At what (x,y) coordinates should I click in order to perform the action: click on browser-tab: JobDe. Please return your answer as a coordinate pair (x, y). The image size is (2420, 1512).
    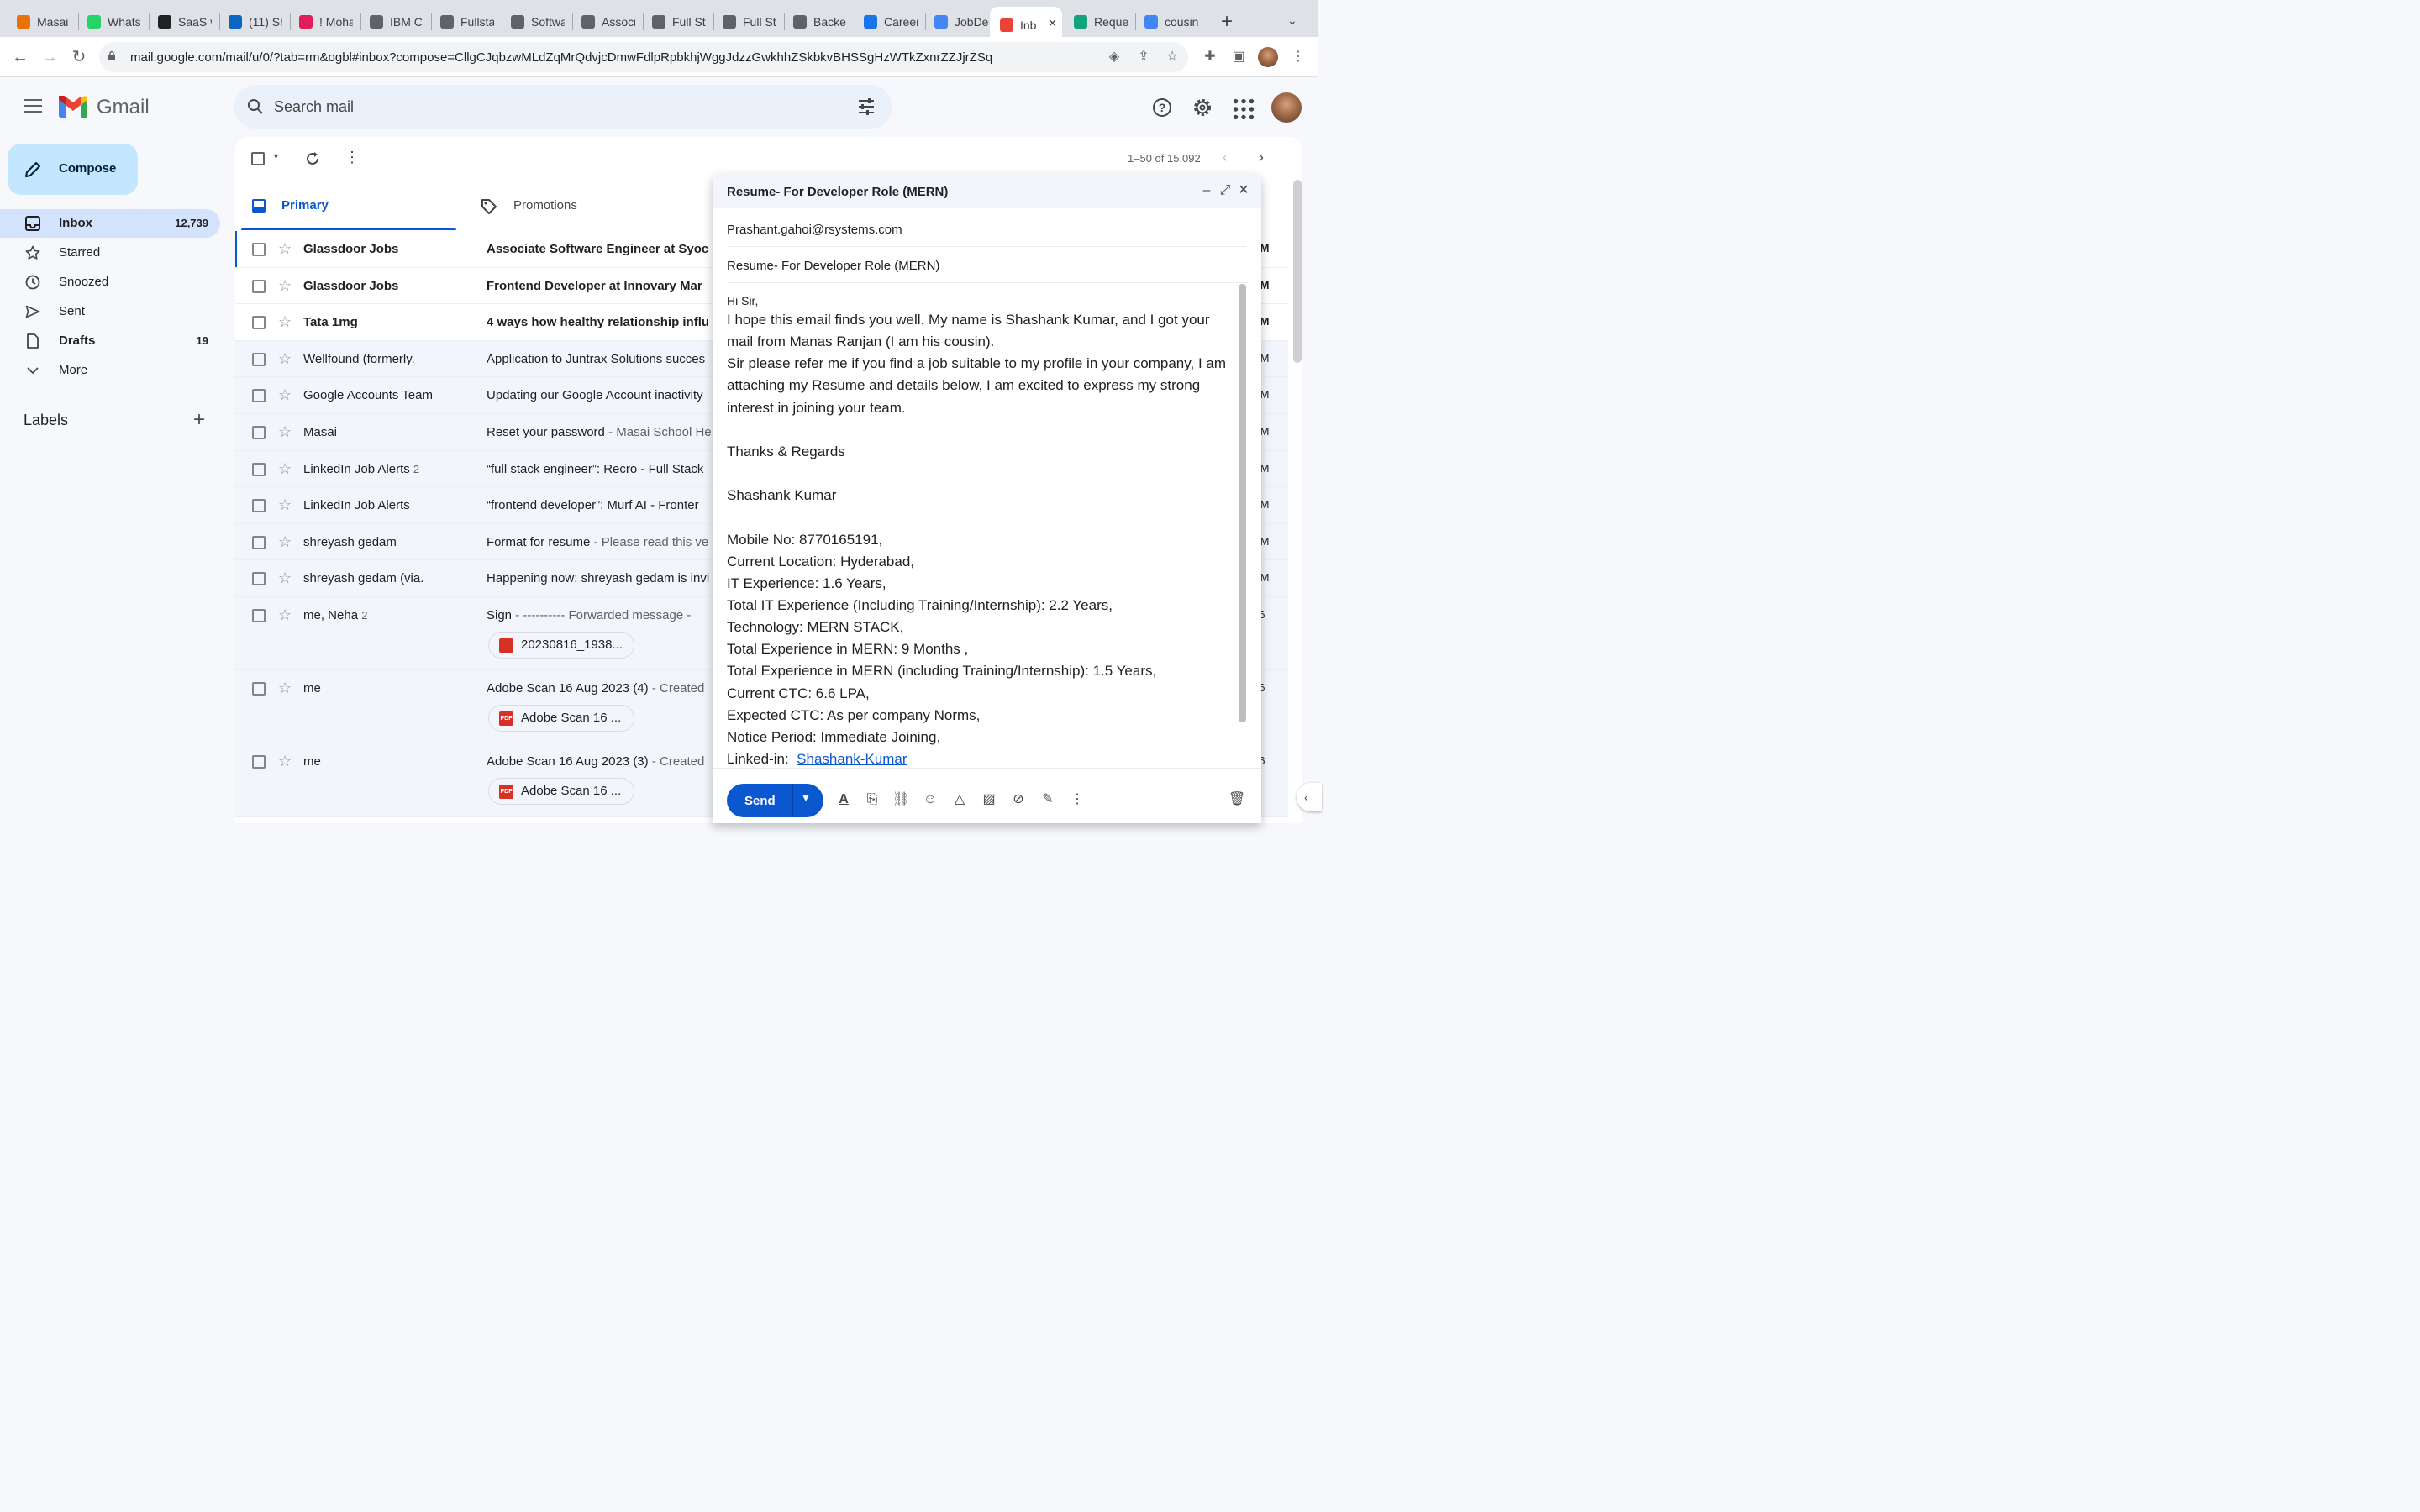
    Looking at the image, I should click on (959, 22).